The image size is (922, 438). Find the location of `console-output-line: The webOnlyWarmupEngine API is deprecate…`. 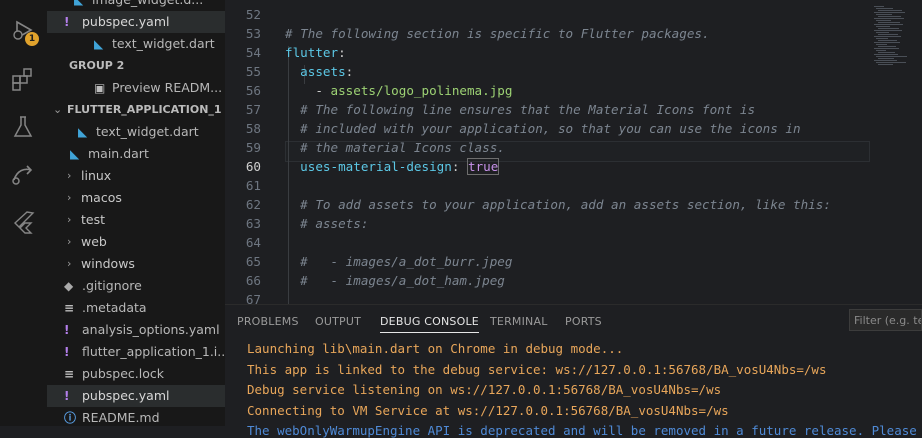

console-output-line: The webOnlyWarmupEngine API is deprecate… is located at coordinates (582, 430).